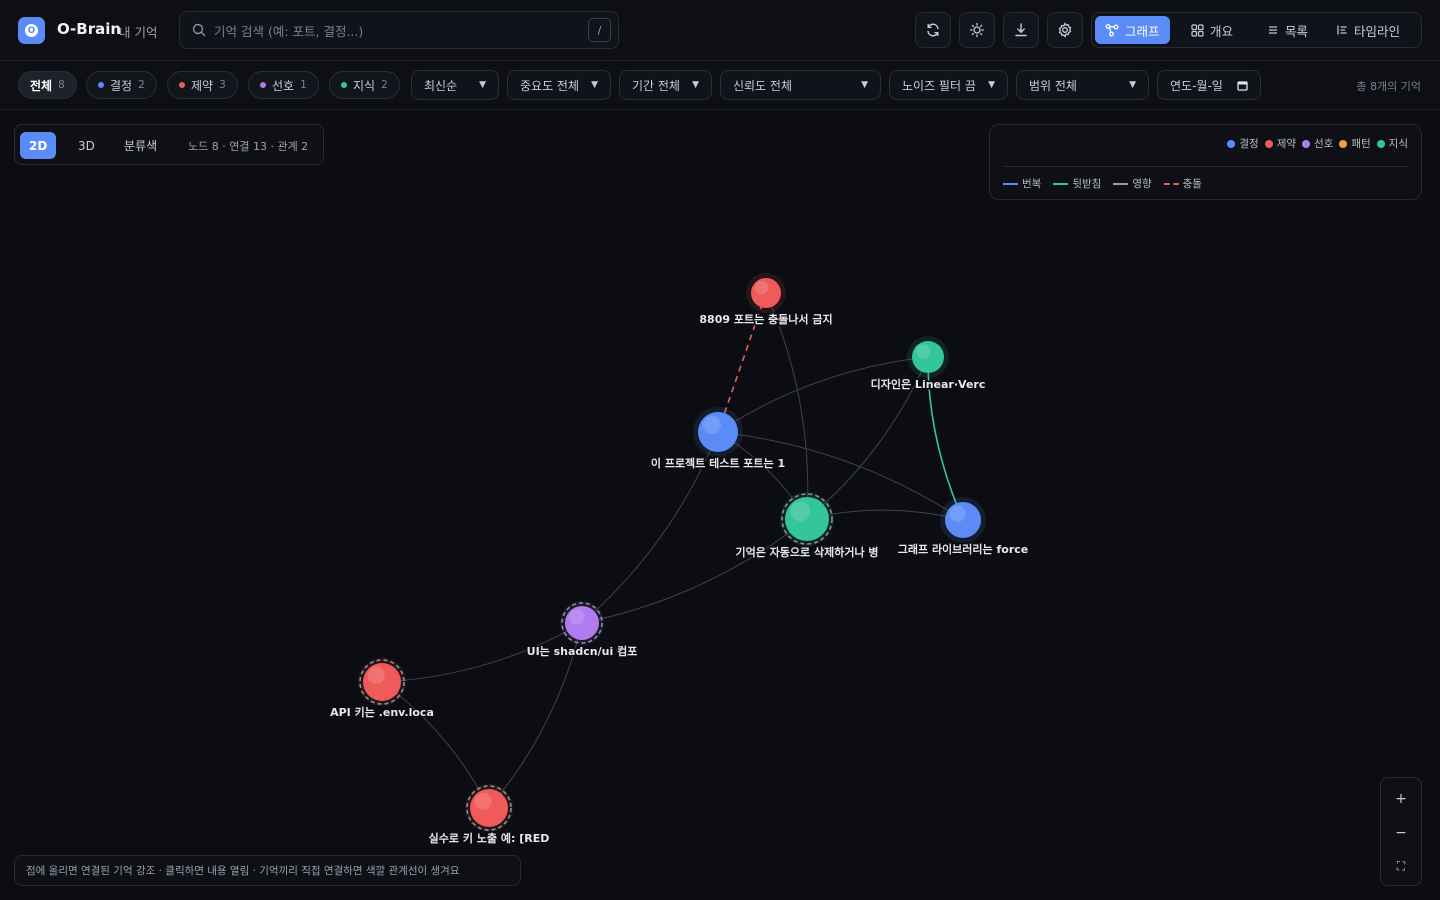 The width and height of the screenshot is (1440, 900). Describe the element at coordinates (1212, 30) in the screenshot. I see `view-tab-overview: 개요` at that location.